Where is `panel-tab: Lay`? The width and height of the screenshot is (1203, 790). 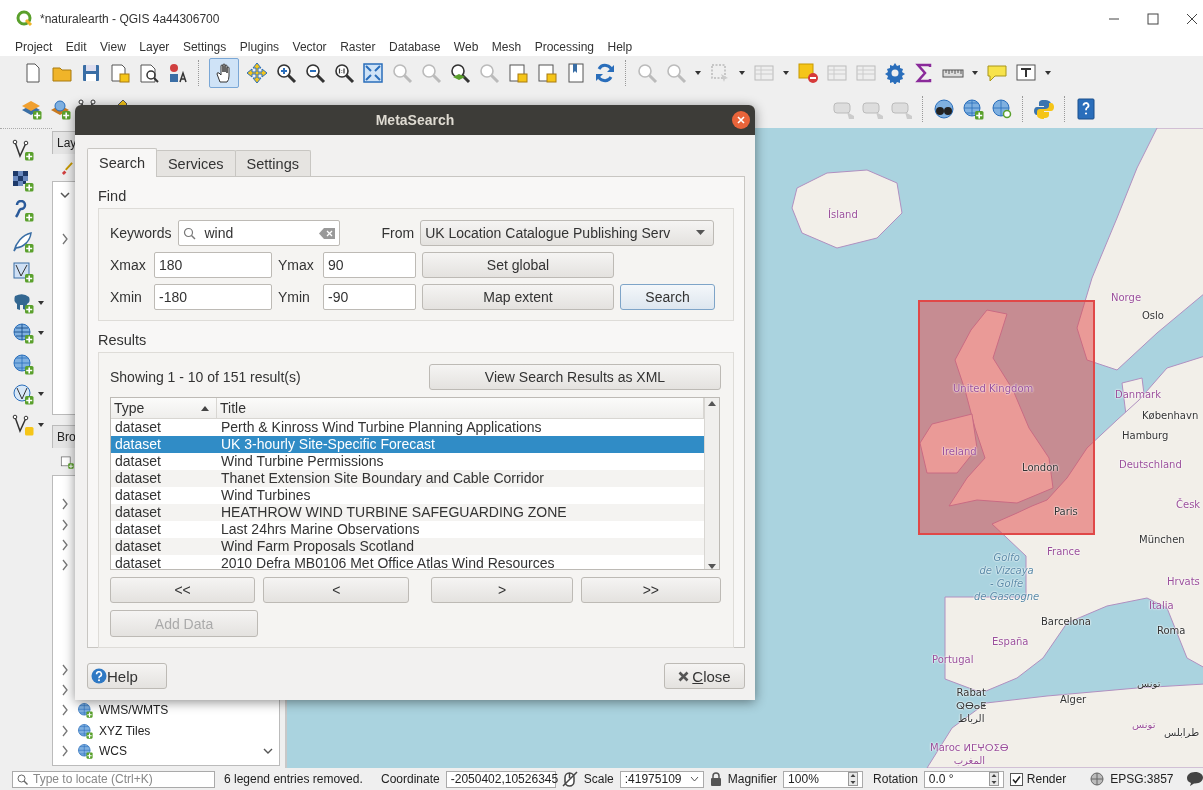
panel-tab: Lay is located at coordinates (64, 142).